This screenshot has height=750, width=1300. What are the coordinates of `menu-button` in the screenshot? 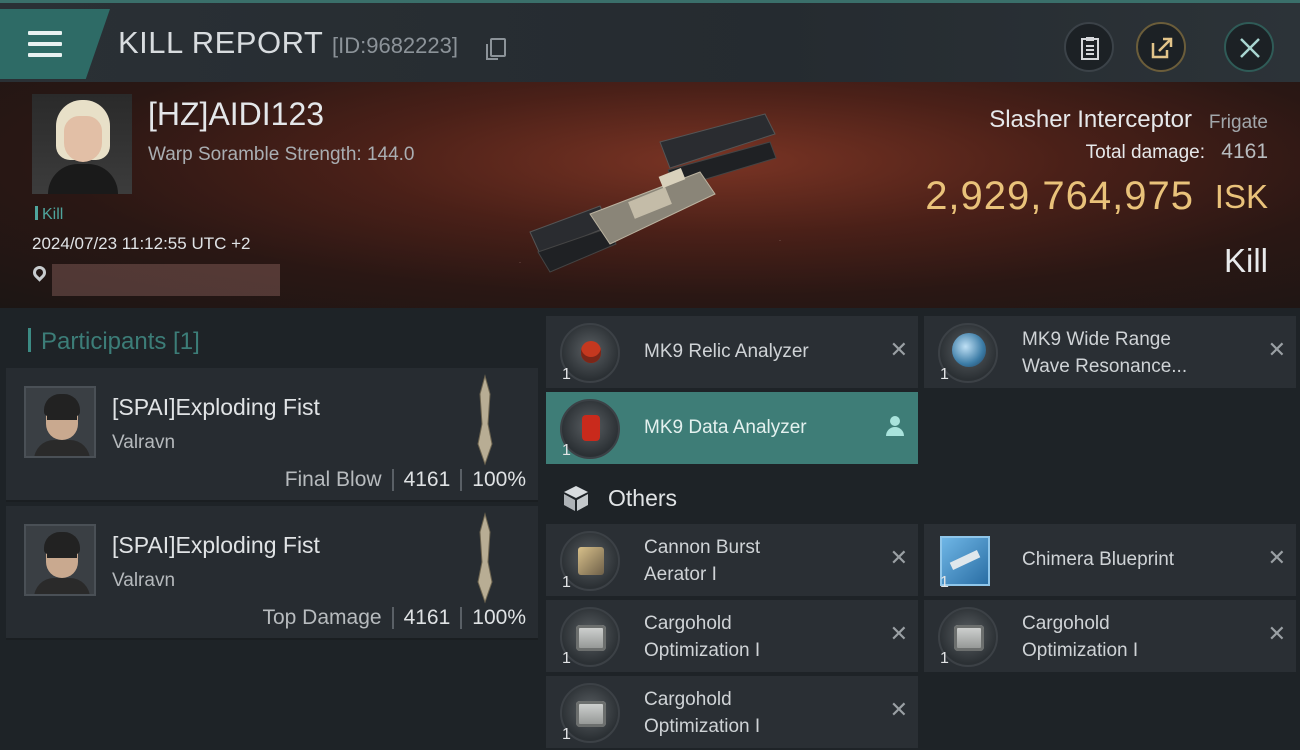 It's located at (55, 44).